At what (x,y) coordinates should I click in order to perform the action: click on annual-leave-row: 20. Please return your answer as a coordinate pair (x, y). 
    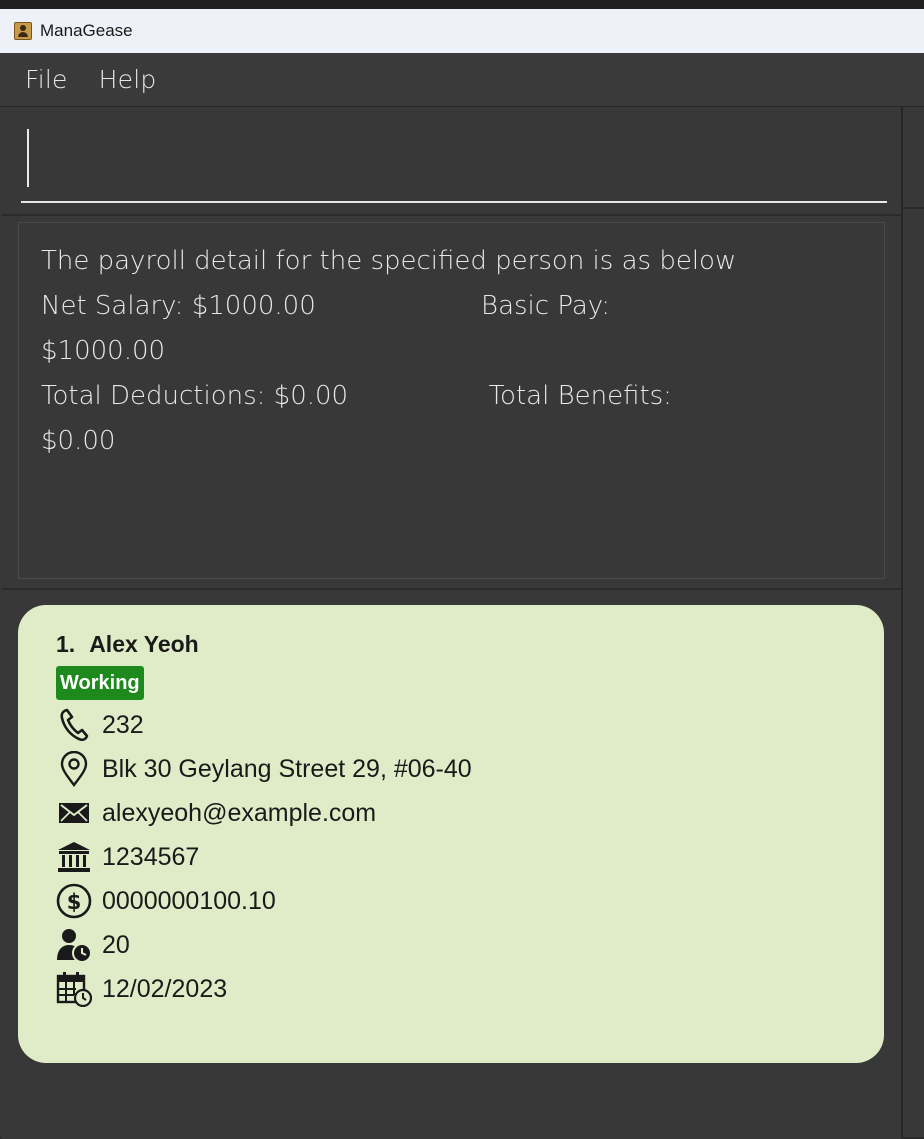
    Looking at the image, I should click on (93, 945).